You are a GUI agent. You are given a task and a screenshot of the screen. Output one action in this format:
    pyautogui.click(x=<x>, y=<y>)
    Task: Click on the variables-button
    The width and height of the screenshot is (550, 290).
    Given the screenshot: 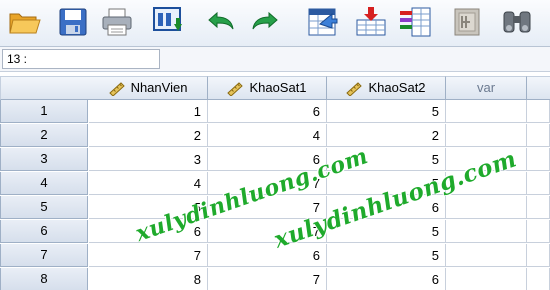 What is the action you would take?
    pyautogui.click(x=415, y=22)
    